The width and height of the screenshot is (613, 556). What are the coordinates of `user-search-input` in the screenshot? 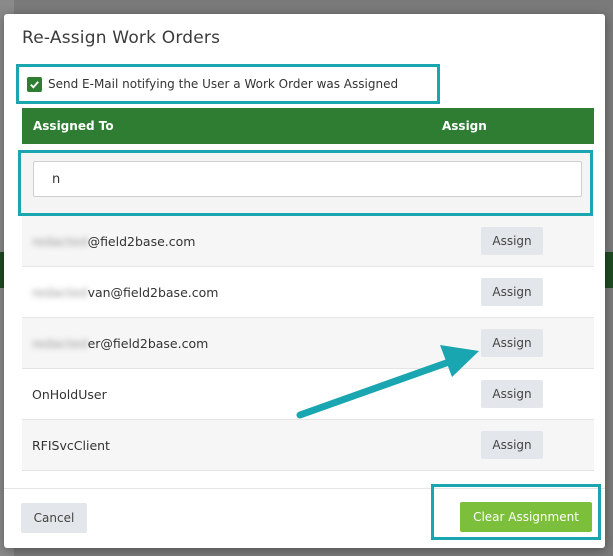 It's located at (307, 179).